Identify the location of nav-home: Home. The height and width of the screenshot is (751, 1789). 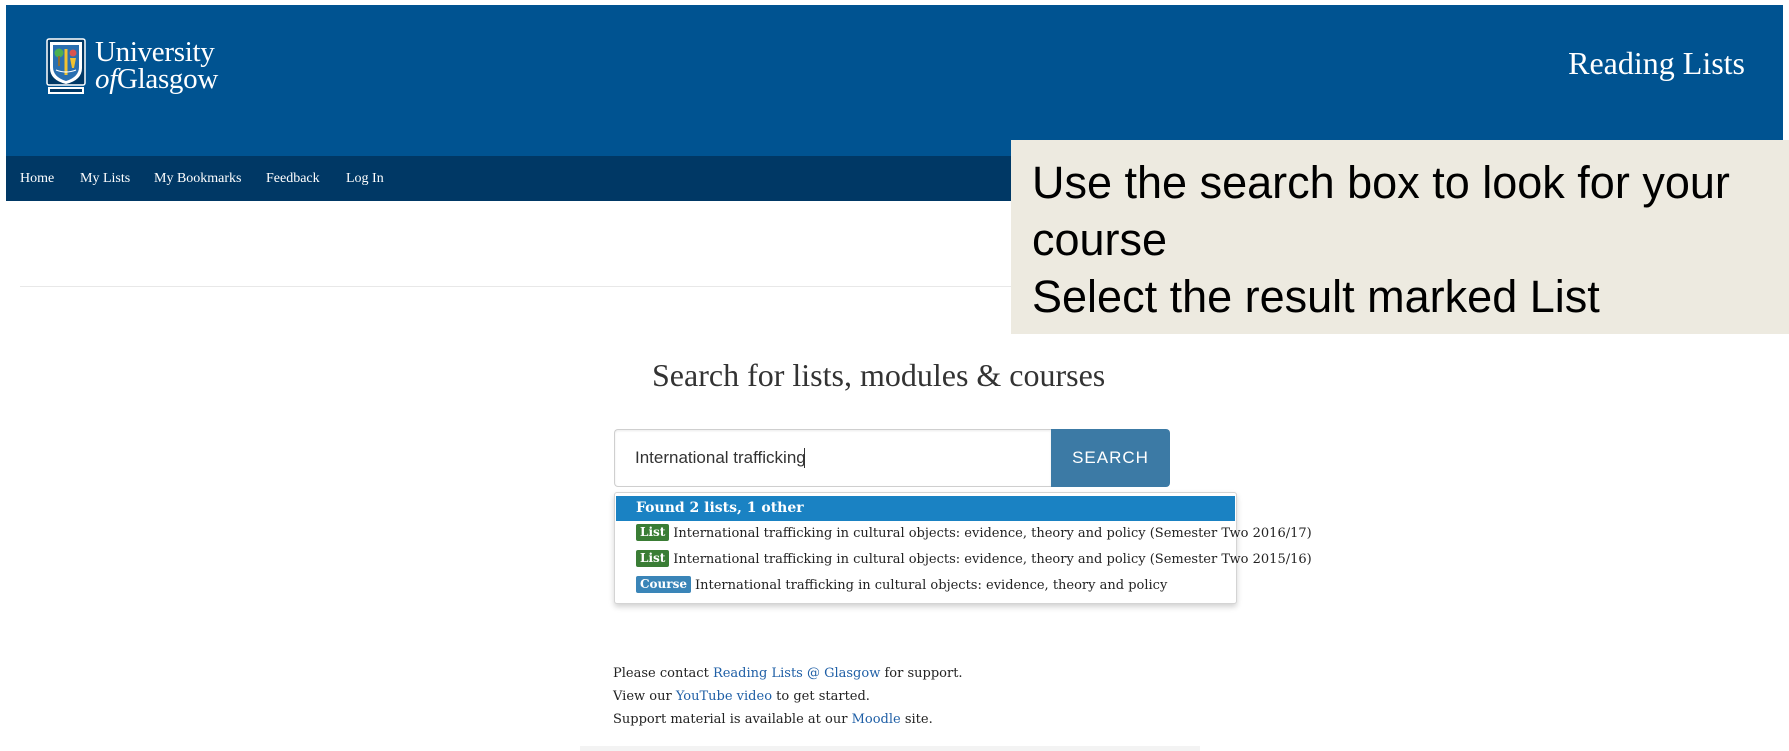
(37, 178).